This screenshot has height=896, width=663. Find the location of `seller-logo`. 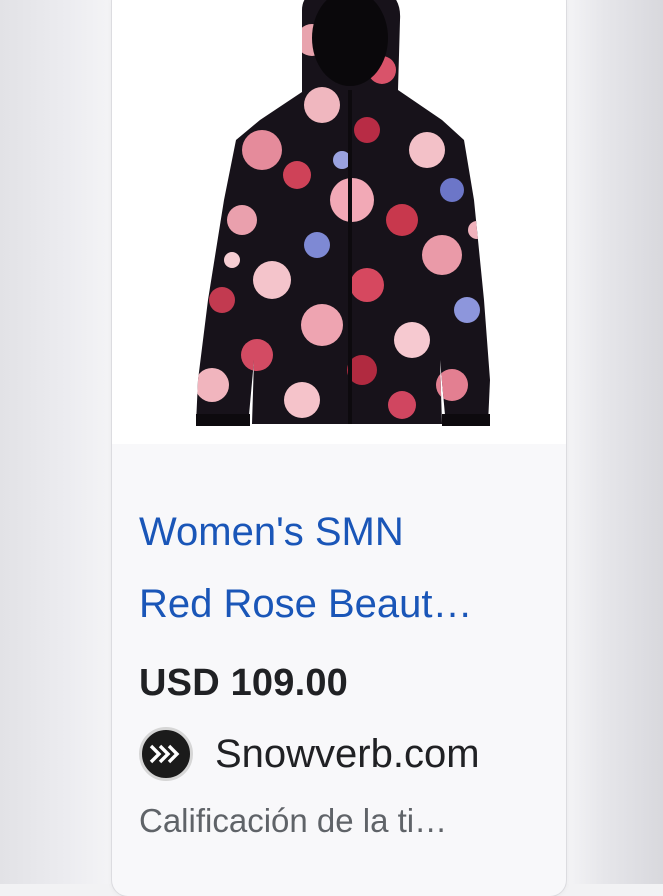

seller-logo is located at coordinates (166, 754).